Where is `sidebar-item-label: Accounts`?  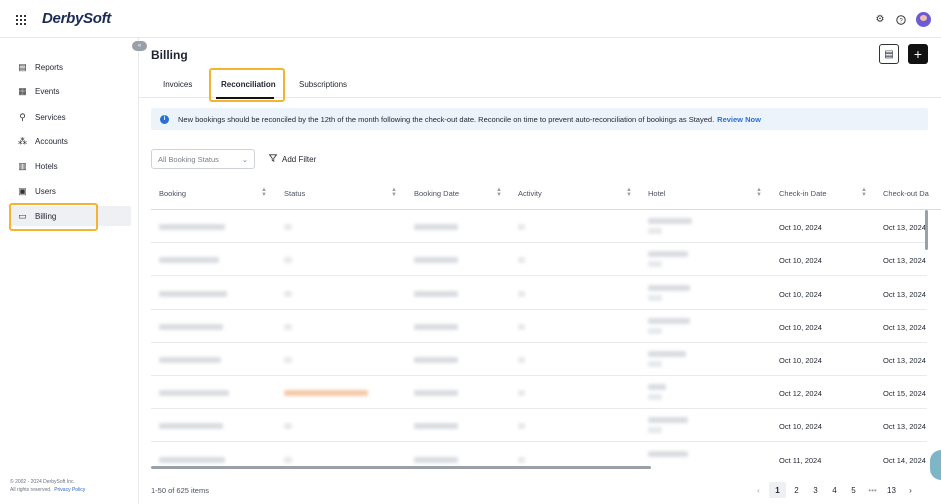 sidebar-item-label: Accounts is located at coordinates (51, 141).